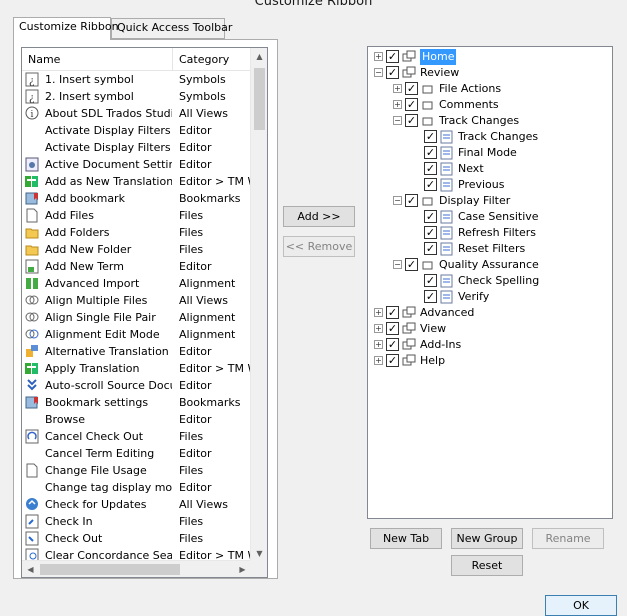  I want to click on scroll-up-icon: ▲, so click(259, 56).